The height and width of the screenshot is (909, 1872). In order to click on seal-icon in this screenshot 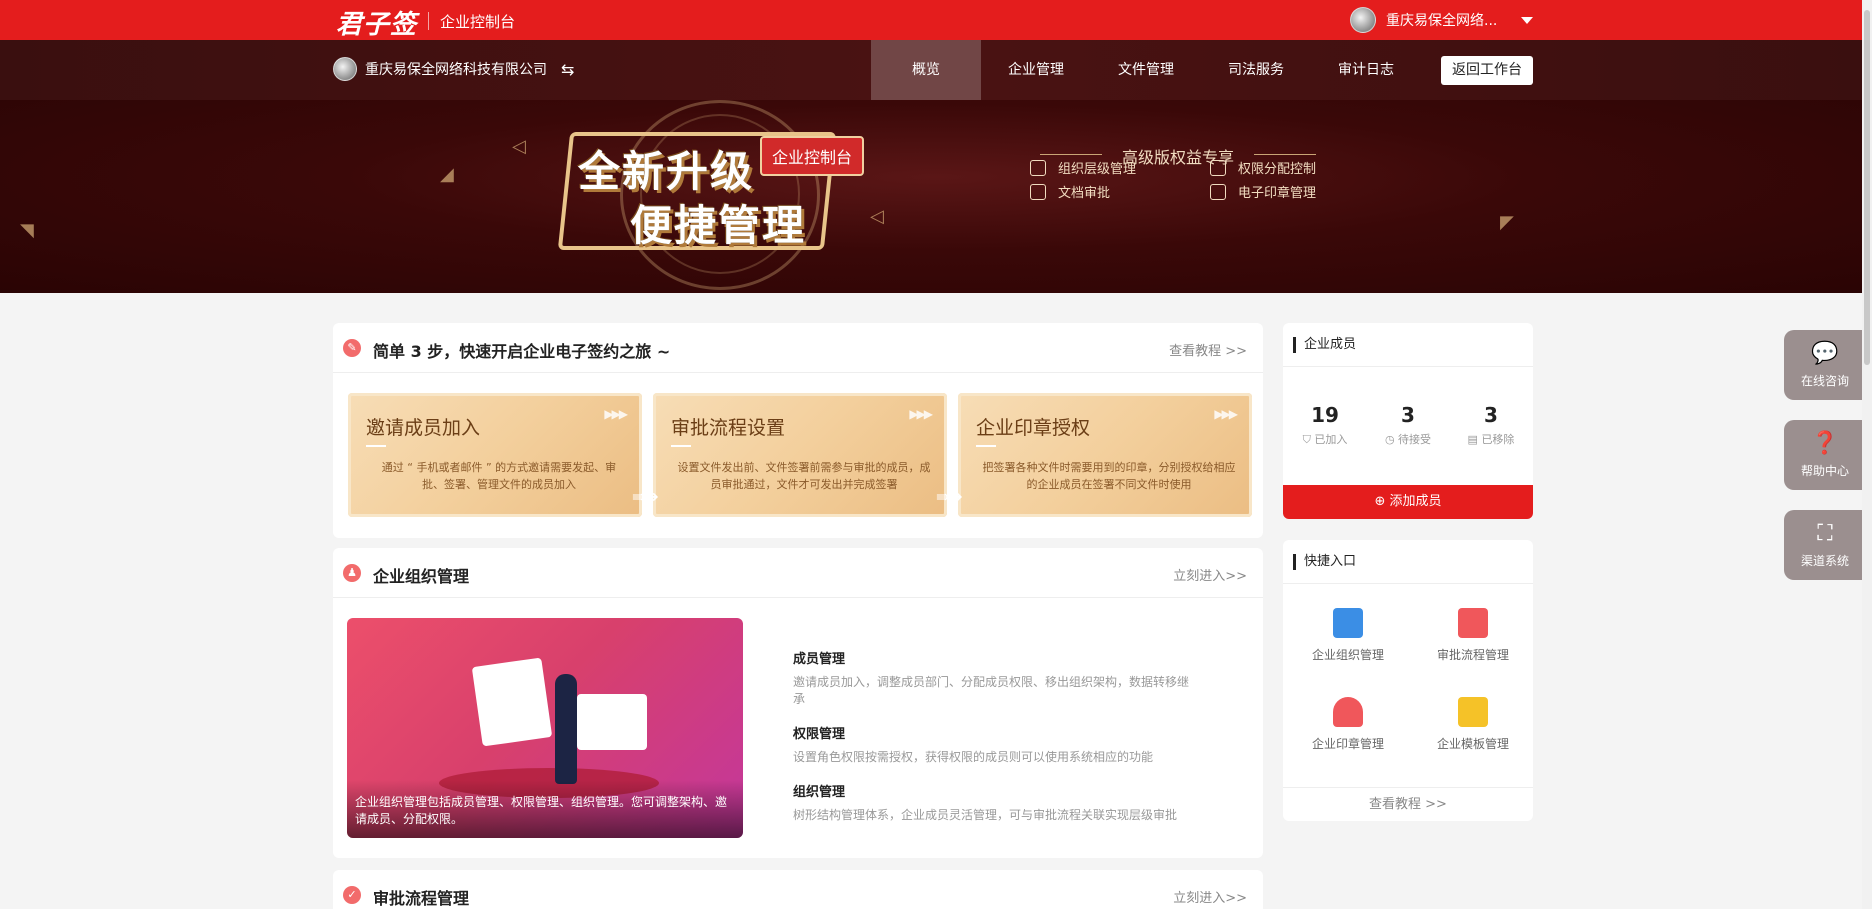, I will do `click(1348, 712)`.